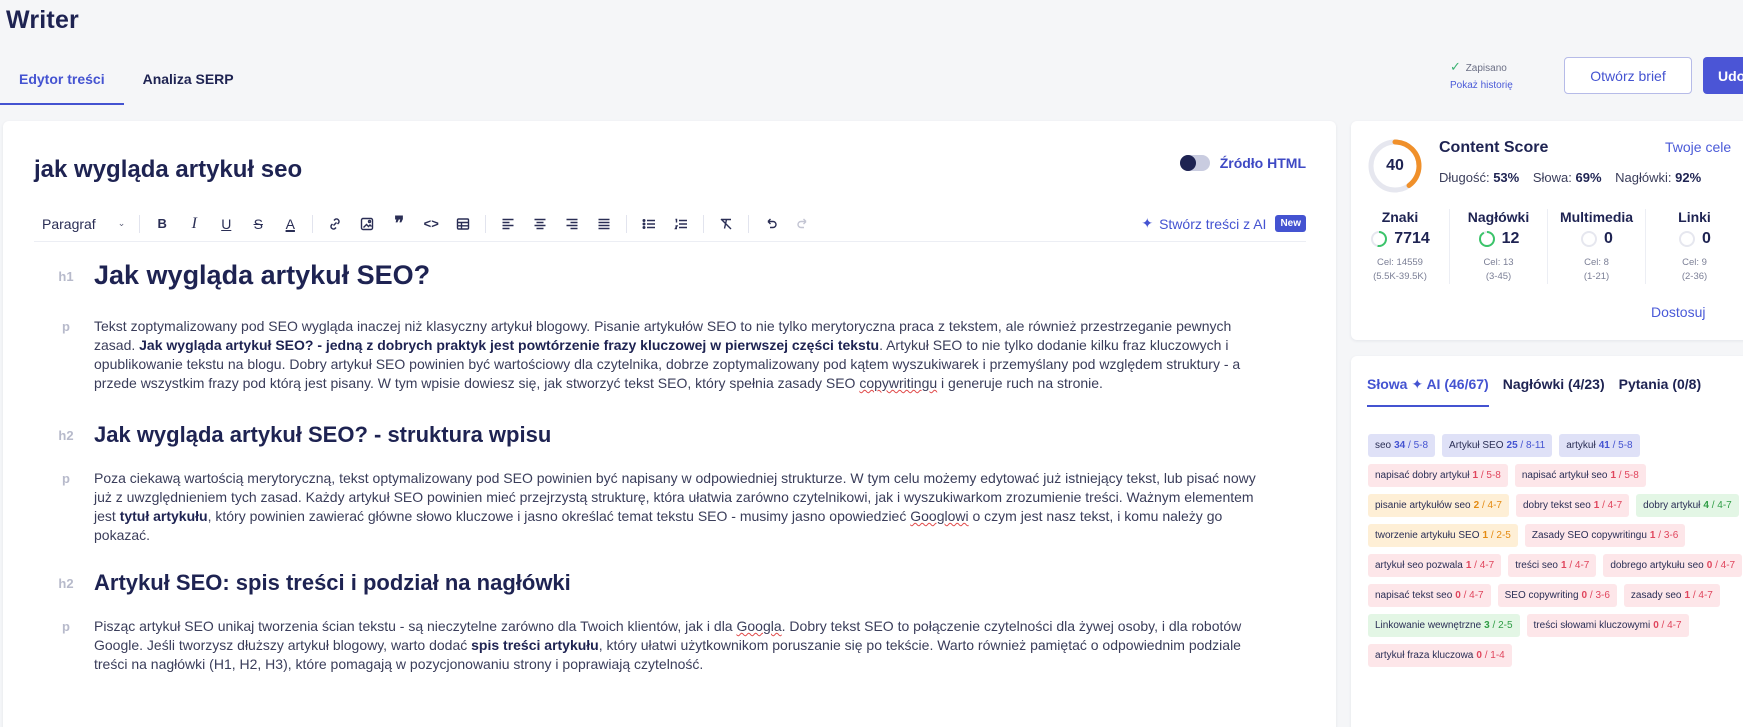 The width and height of the screenshot is (1743, 727). I want to click on paragraph-style-select: Paragraf ⌄, so click(83, 224).